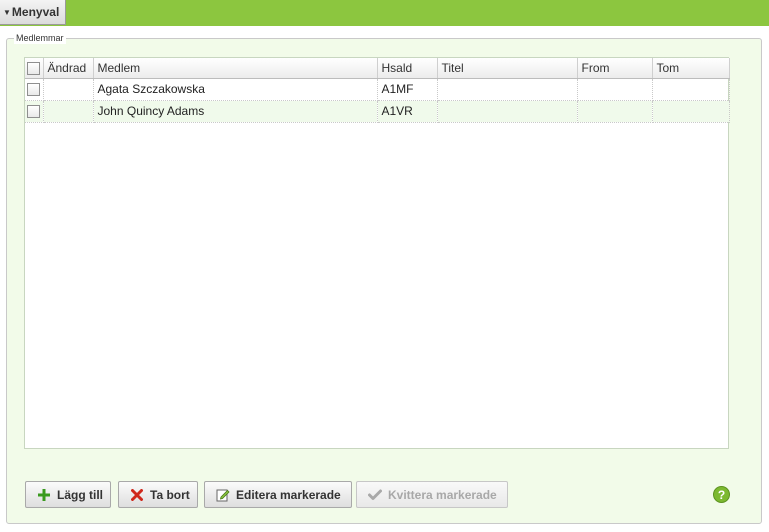 The image size is (769, 532). Describe the element at coordinates (35, 12) in the screenshot. I see `menu-label: Menyval` at that location.